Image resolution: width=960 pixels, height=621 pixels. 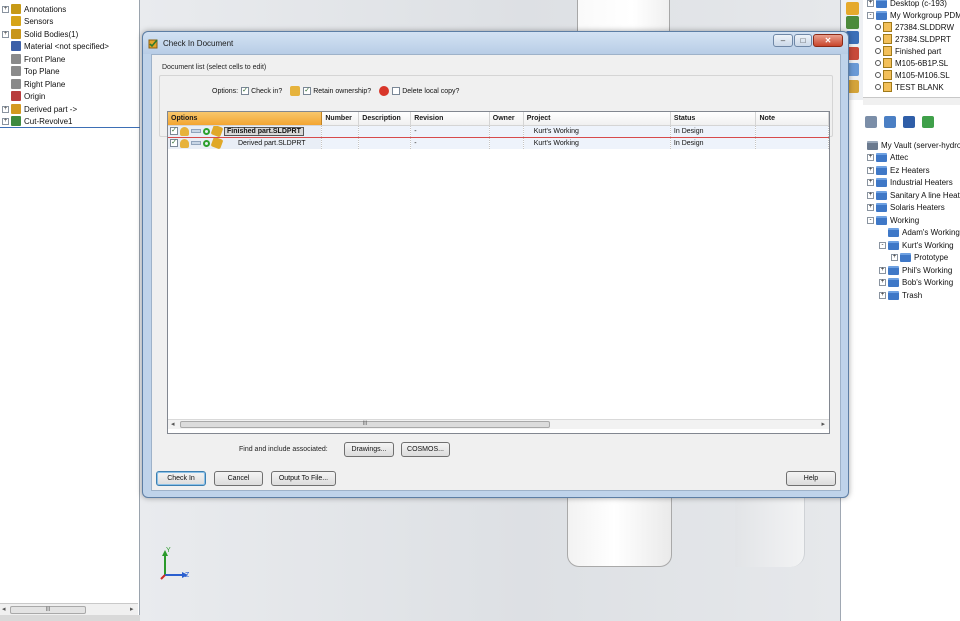 I want to click on check-in-button: Check In, so click(x=181, y=478).